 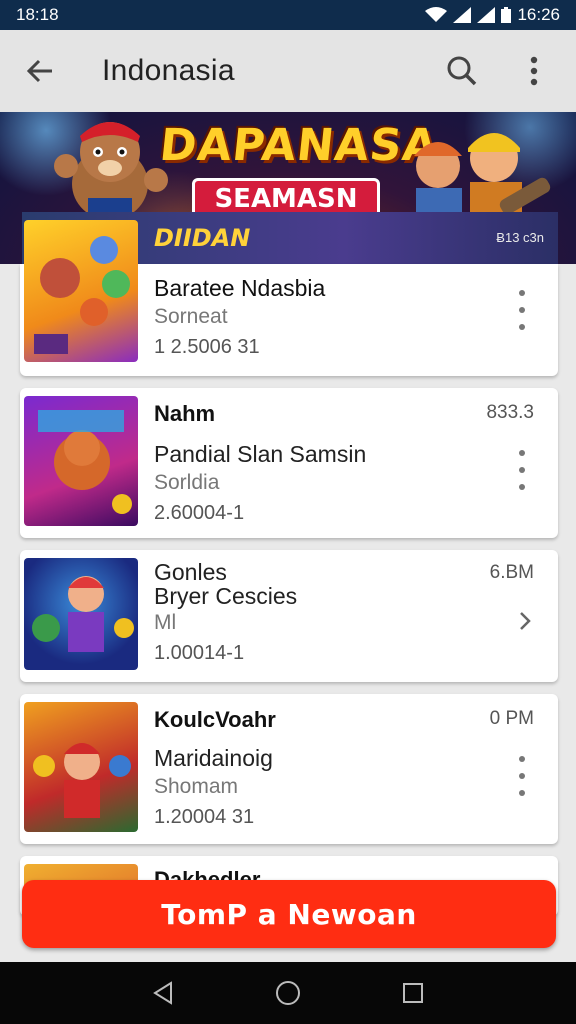 What do you see at coordinates (165, 622) in the screenshot?
I see `item-category: Ml` at bounding box center [165, 622].